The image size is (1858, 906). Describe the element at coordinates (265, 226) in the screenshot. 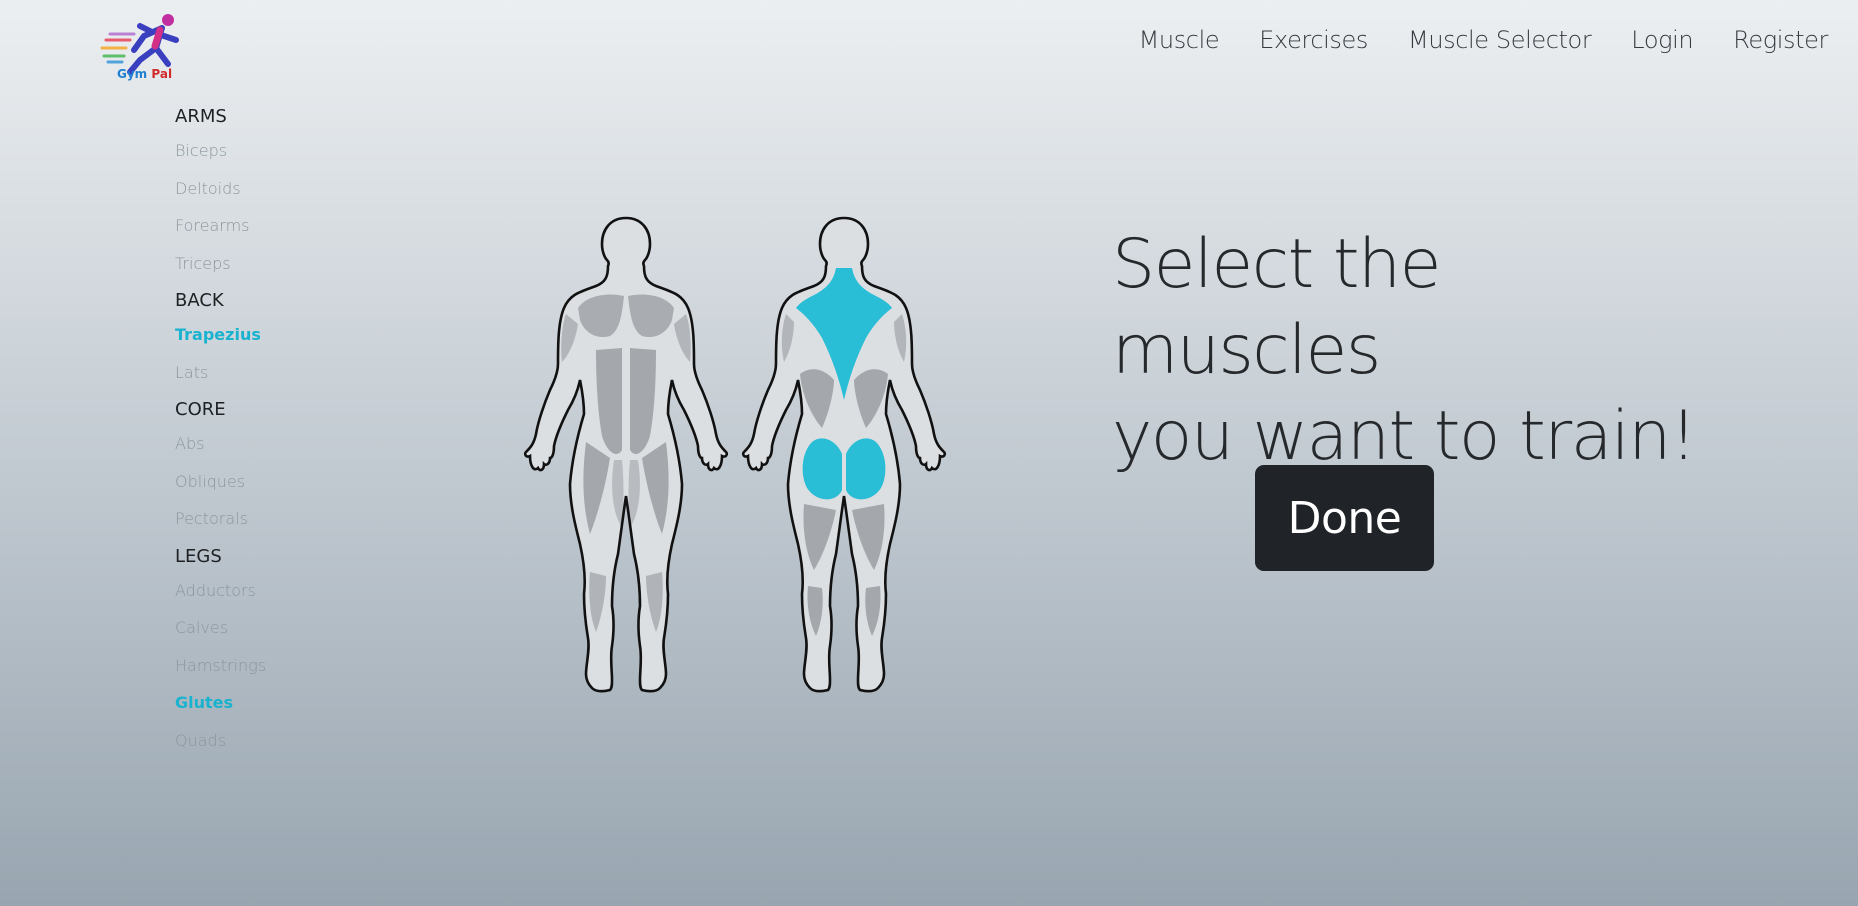

I see `muscle-item-forearms: Forearms` at that location.